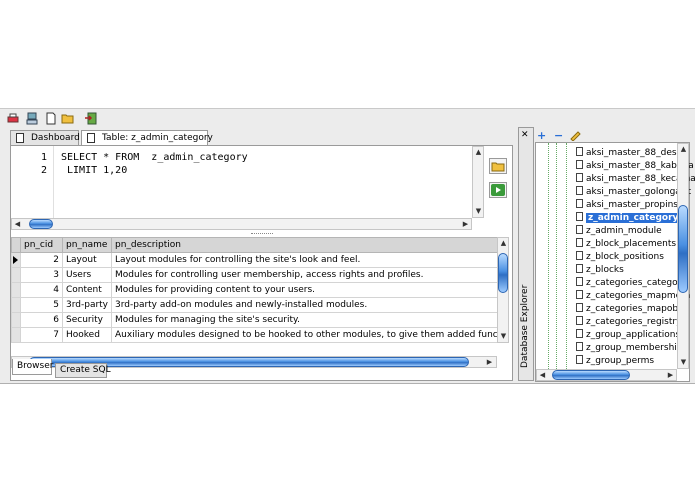 This screenshot has height=494, width=695. What do you see at coordinates (631, 283) in the screenshot?
I see `tree-item-table: z_categories_category` at bounding box center [631, 283].